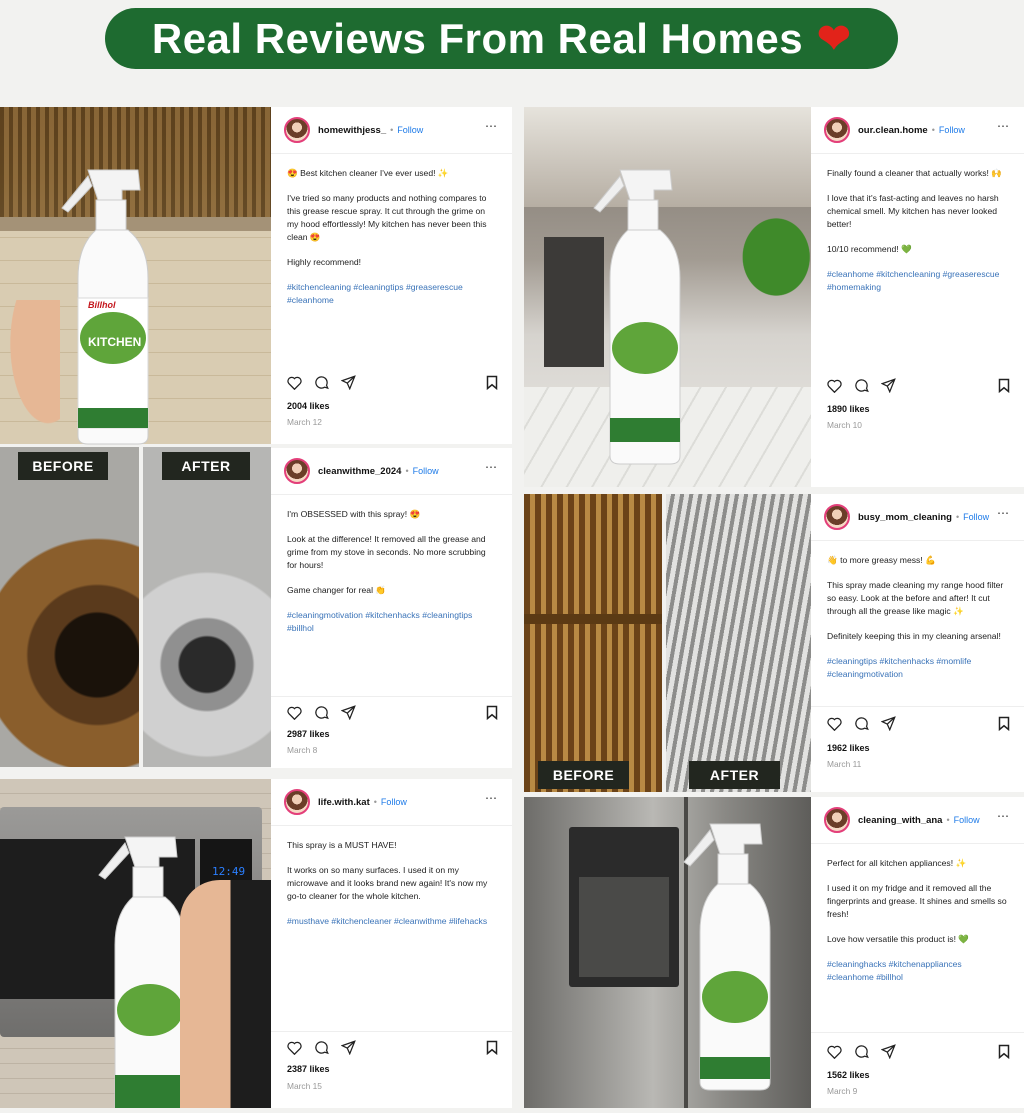 This screenshot has width=1024, height=1113. What do you see at coordinates (898, 939) in the screenshot?
I see `caption-line: Love how versatile this product is! 💚` at bounding box center [898, 939].